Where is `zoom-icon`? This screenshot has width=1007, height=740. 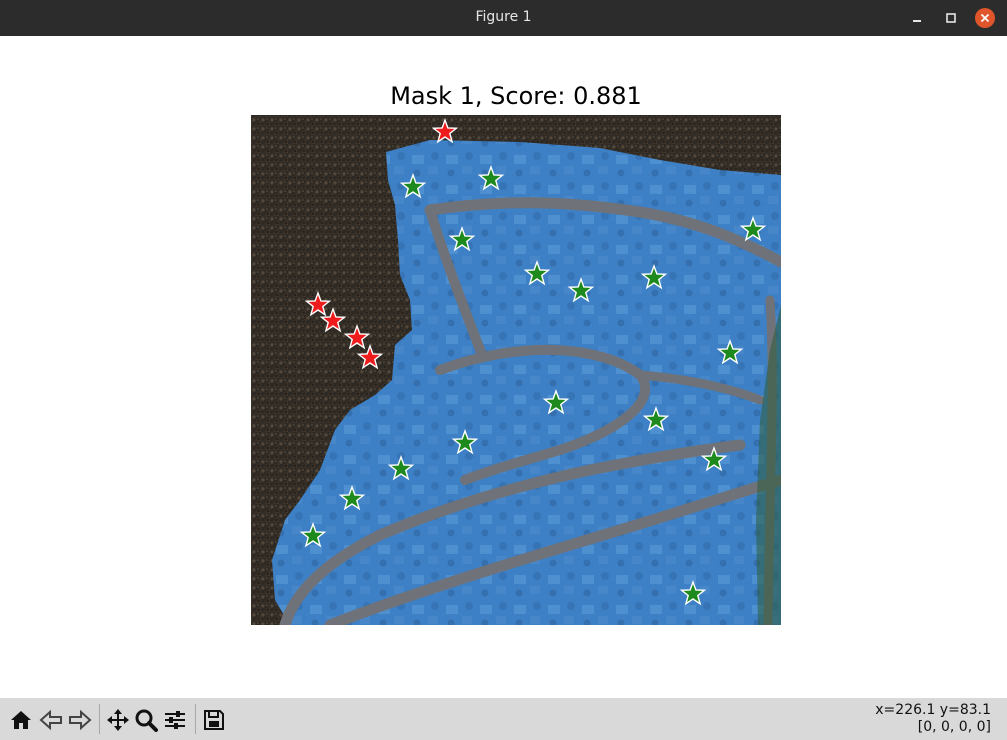
zoom-icon is located at coordinates (146, 720).